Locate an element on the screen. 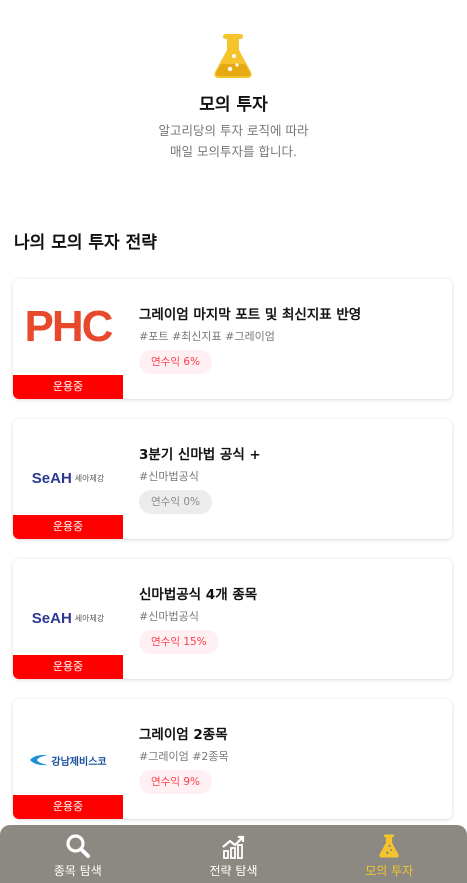 The image size is (467, 883). strategy-title: 그레이엄 2종목 is located at coordinates (183, 735).